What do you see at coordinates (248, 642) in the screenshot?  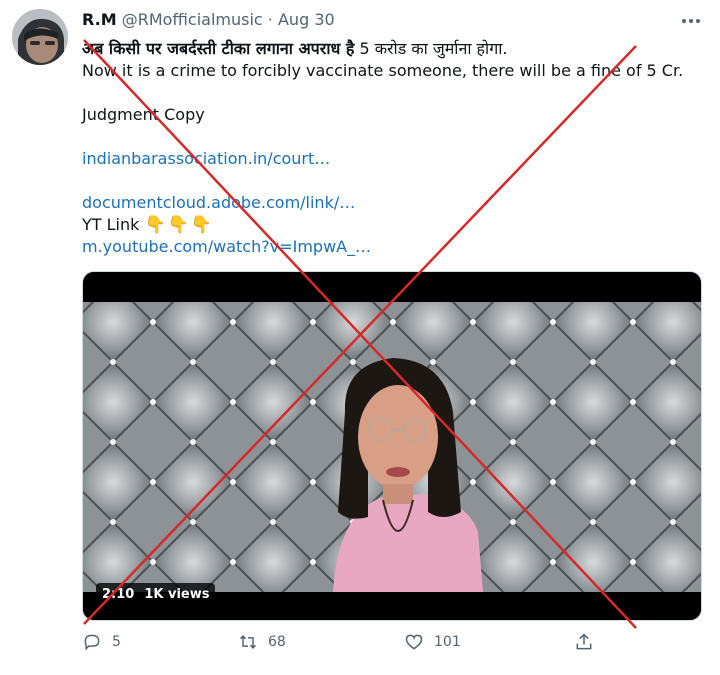 I see `retweet-icon` at bounding box center [248, 642].